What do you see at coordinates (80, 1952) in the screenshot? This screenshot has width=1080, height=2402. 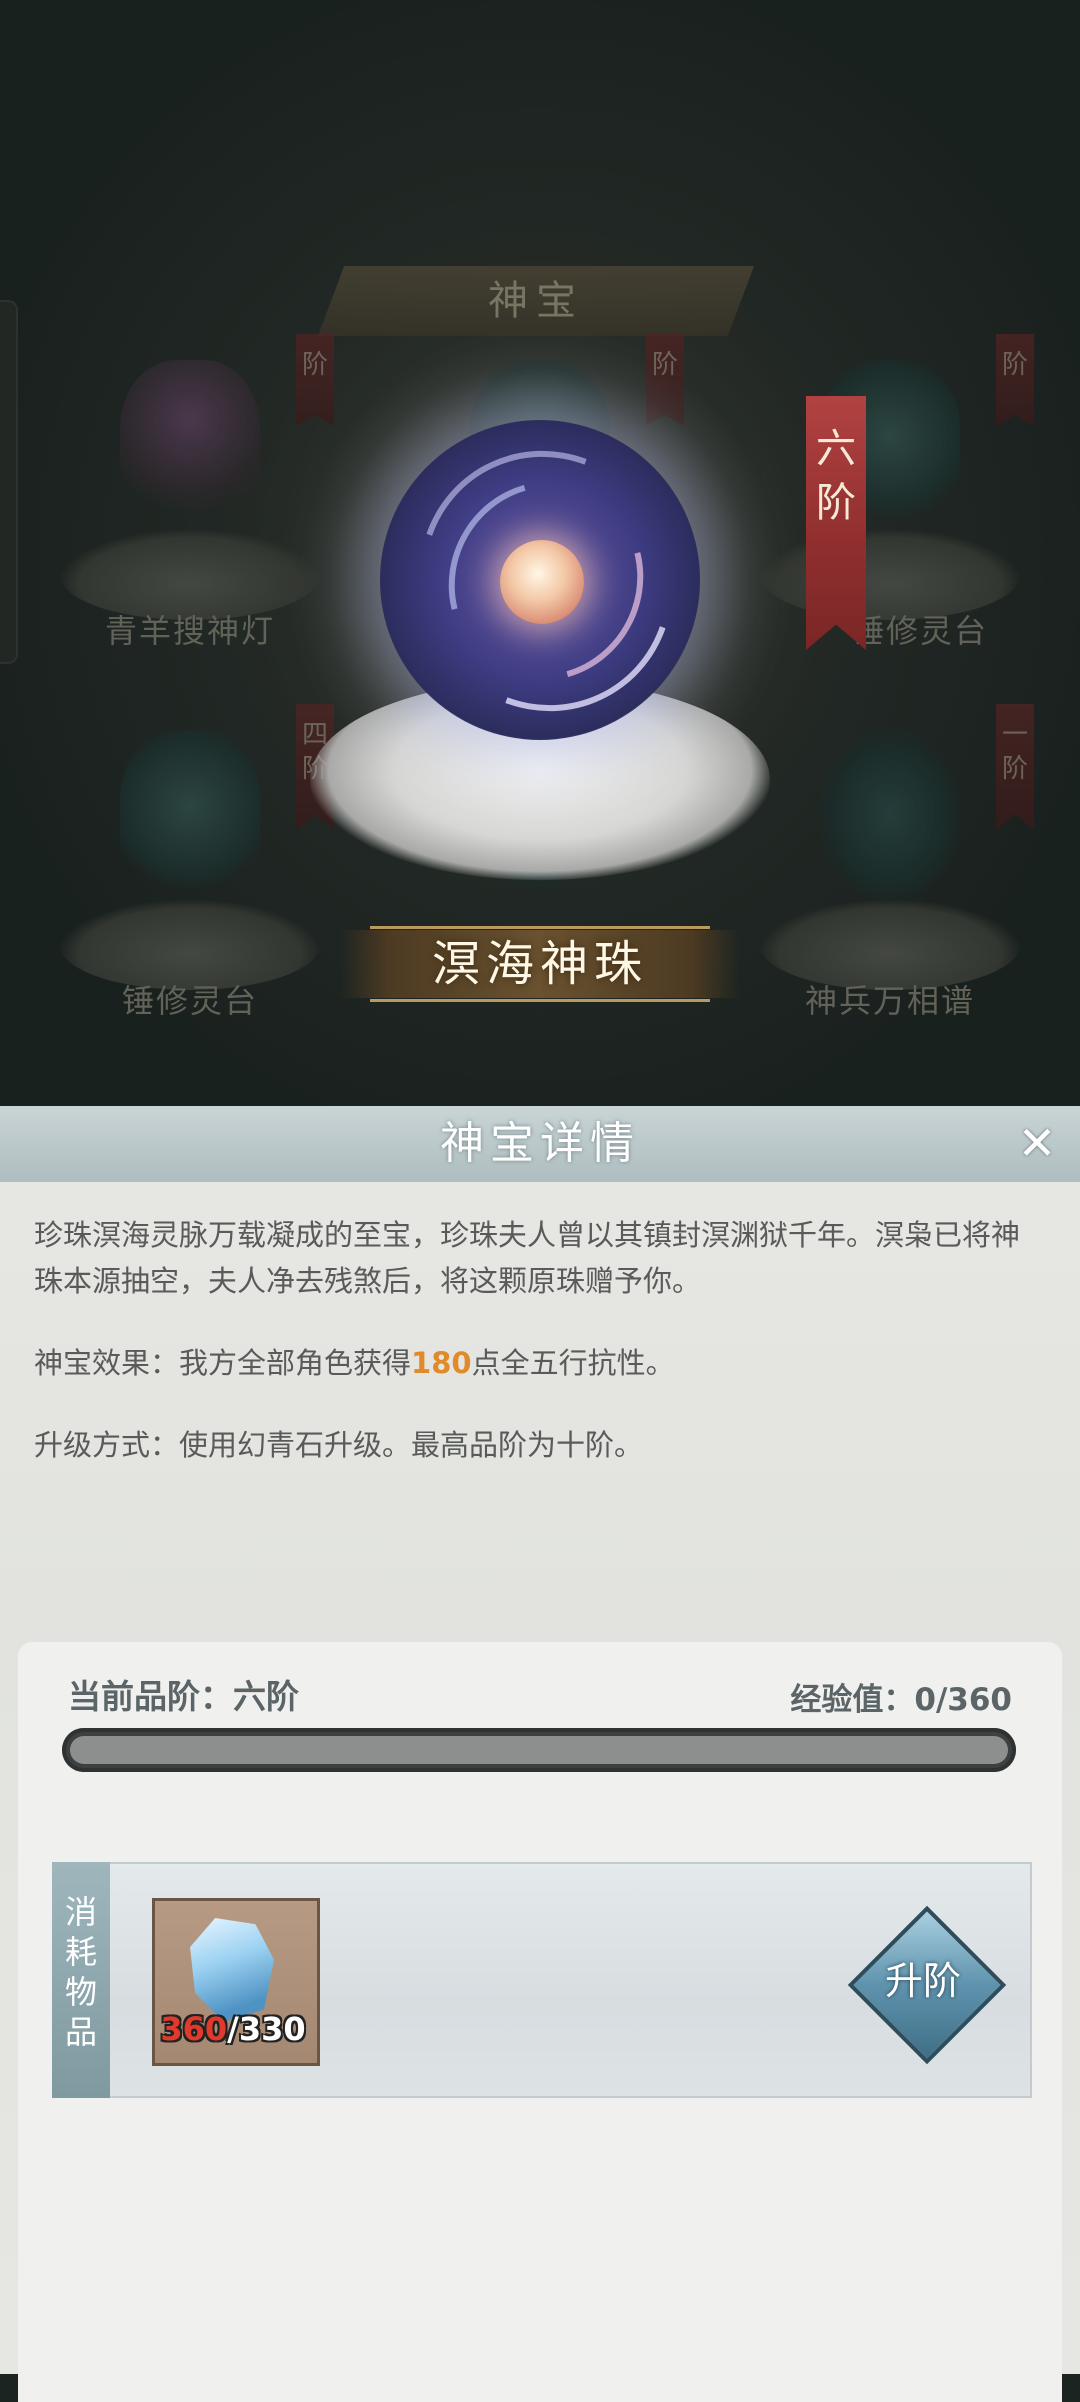 I see `cost-side-char: 耗` at bounding box center [80, 1952].